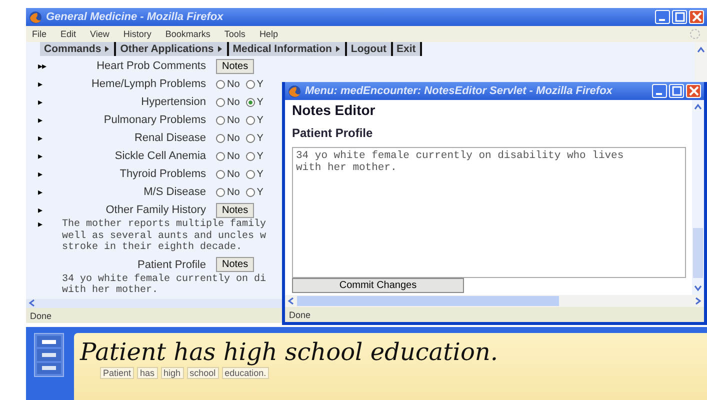  I want to click on recognized-word: school, so click(202, 373).